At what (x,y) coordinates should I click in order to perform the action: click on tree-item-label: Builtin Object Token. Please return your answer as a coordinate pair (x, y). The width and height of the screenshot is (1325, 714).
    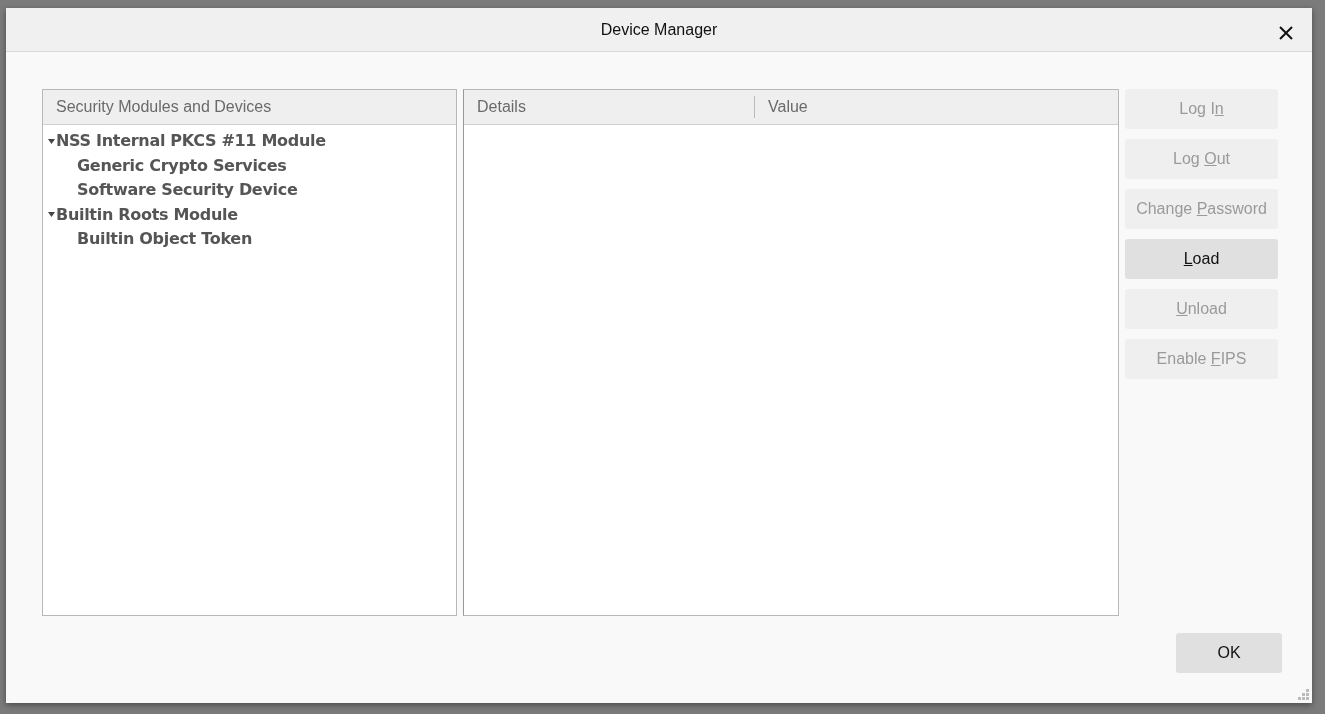
    Looking at the image, I should click on (164, 239).